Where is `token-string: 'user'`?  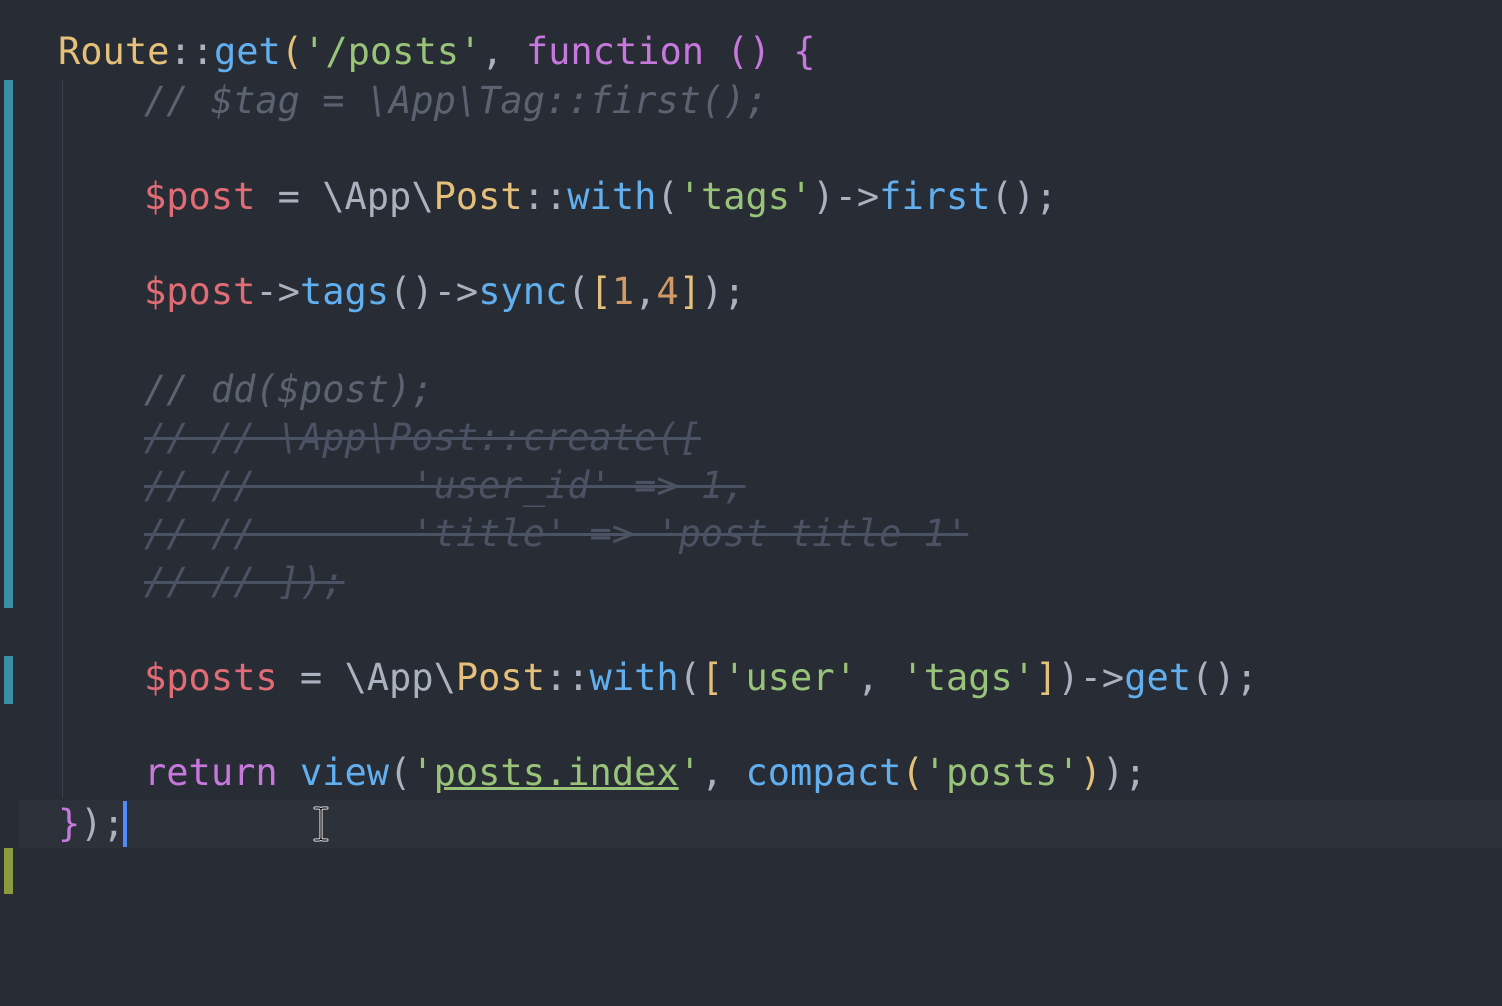 token-string: 'user' is located at coordinates (790, 677).